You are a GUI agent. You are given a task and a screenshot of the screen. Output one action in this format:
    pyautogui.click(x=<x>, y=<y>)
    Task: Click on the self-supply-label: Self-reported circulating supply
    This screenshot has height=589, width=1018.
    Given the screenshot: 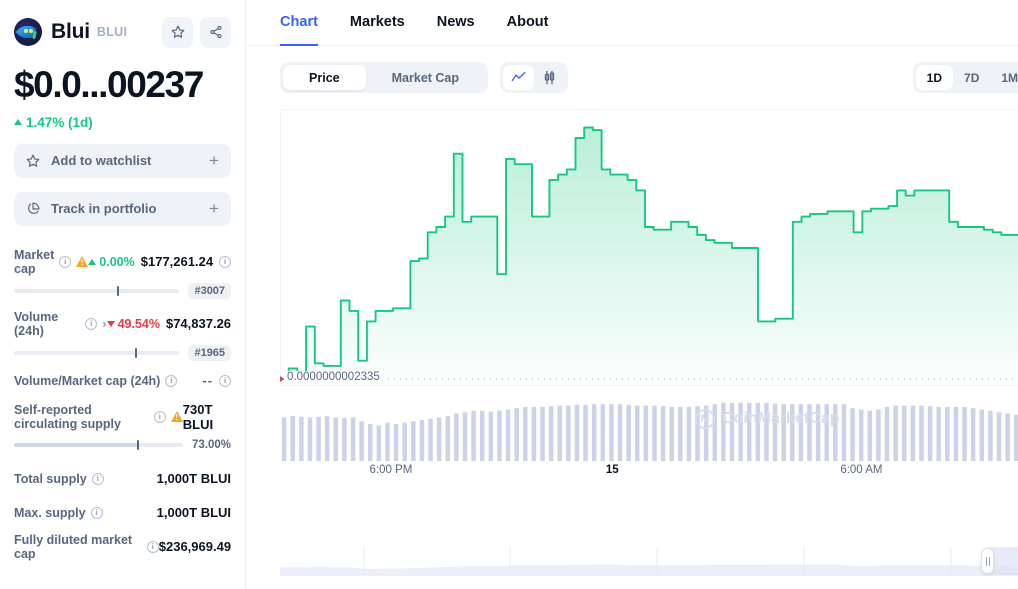 What is the action you would take?
    pyautogui.click(x=67, y=416)
    